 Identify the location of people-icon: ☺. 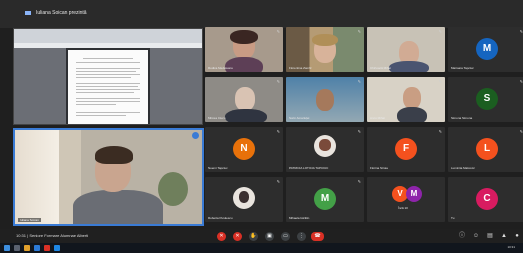
(476, 236).